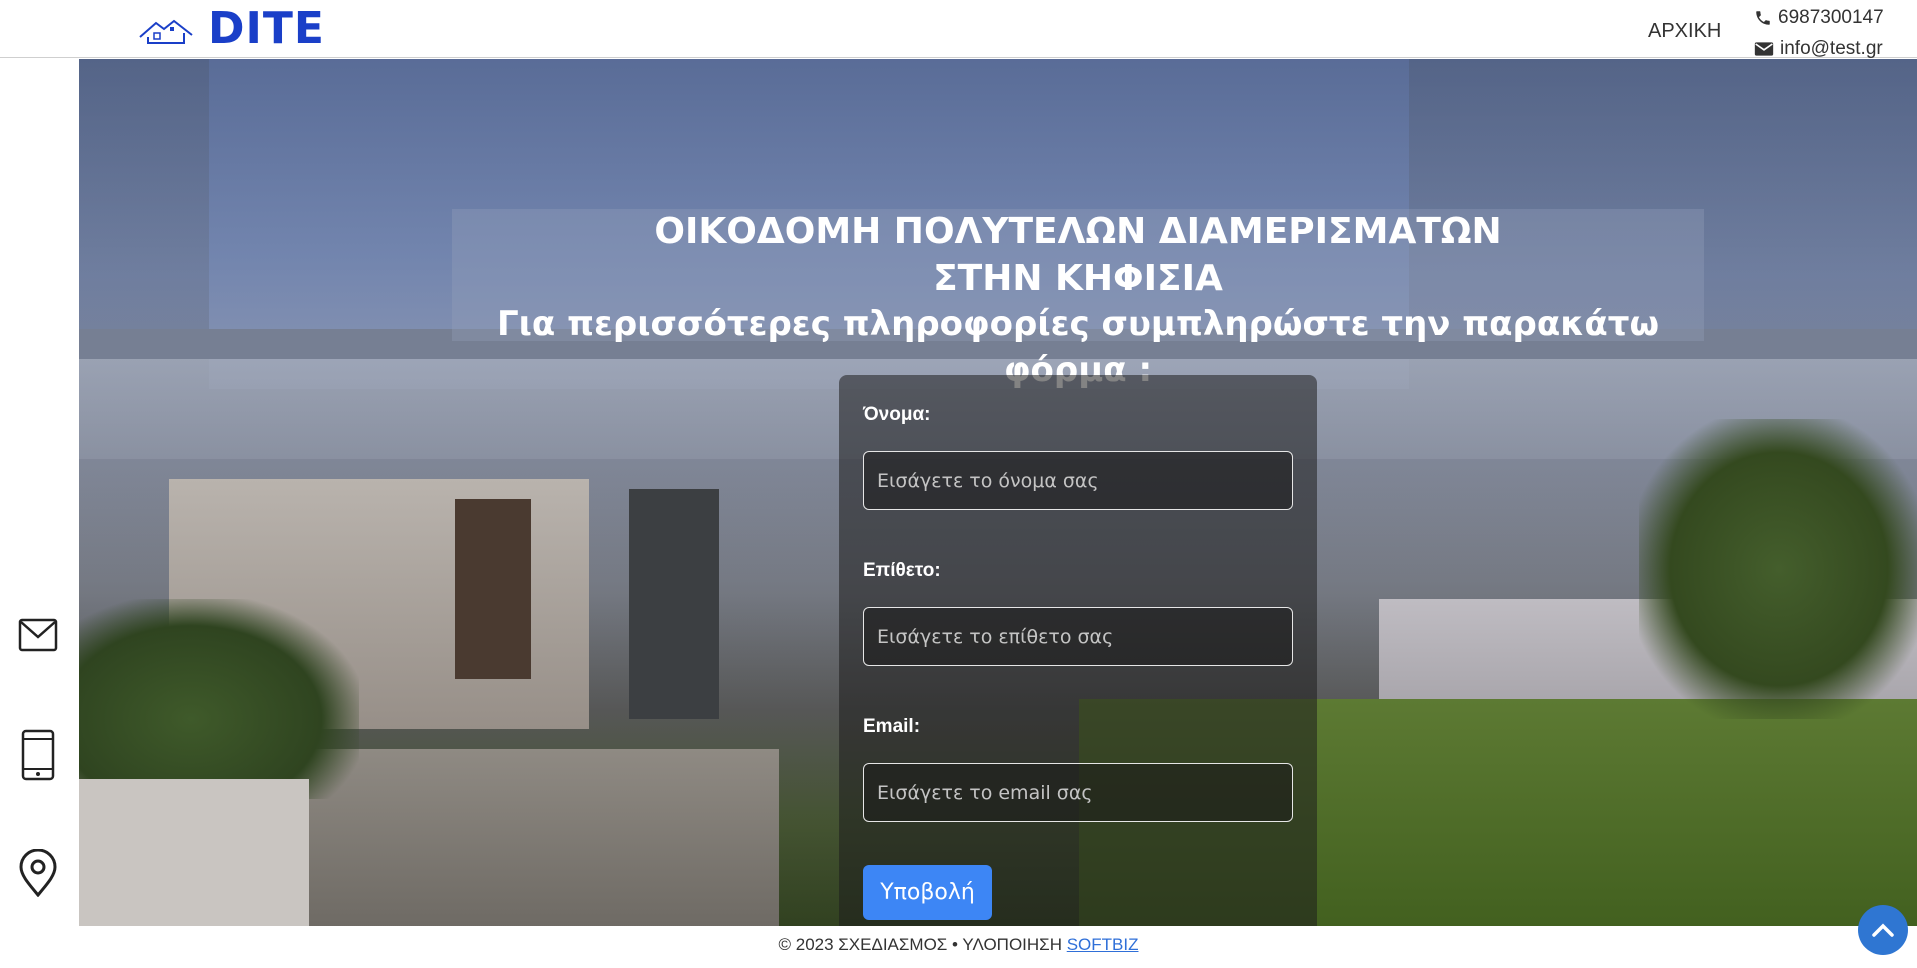 The image size is (1917, 968). I want to click on footer-text: © 2023 ΣΧΕΔΙΑΣΜΟΣ • ΥΛΟΠΟΙΗΣΗ, so click(920, 944).